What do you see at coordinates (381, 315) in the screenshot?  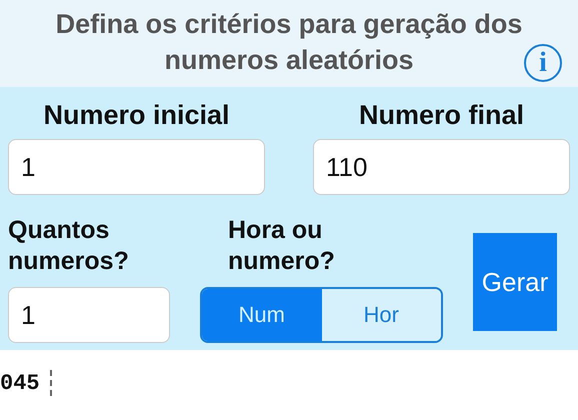 I see `segment-button: Hor` at bounding box center [381, 315].